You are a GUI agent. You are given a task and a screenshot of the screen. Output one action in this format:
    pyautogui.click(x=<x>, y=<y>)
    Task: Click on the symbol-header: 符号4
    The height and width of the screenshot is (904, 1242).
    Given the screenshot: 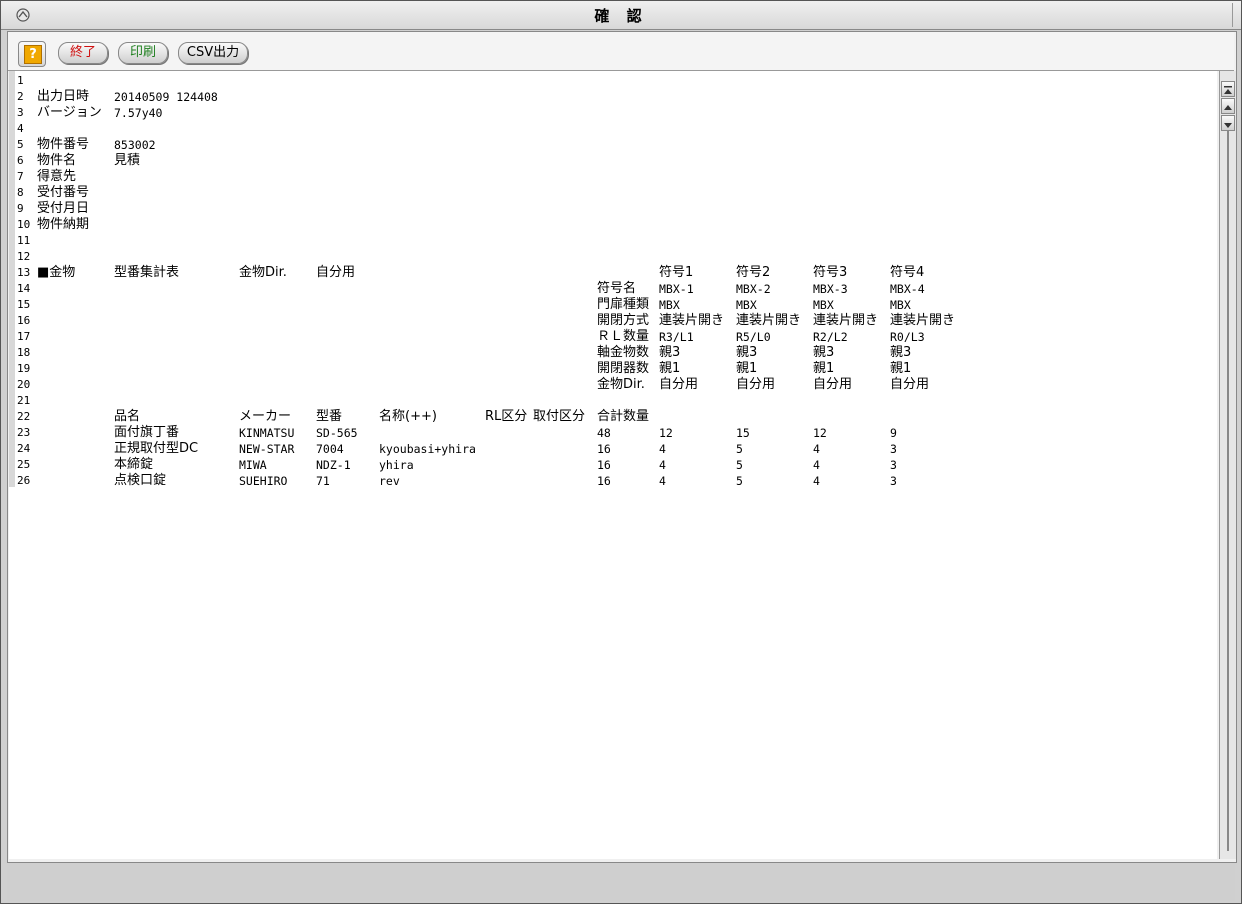 What is the action you would take?
    pyautogui.click(x=907, y=272)
    